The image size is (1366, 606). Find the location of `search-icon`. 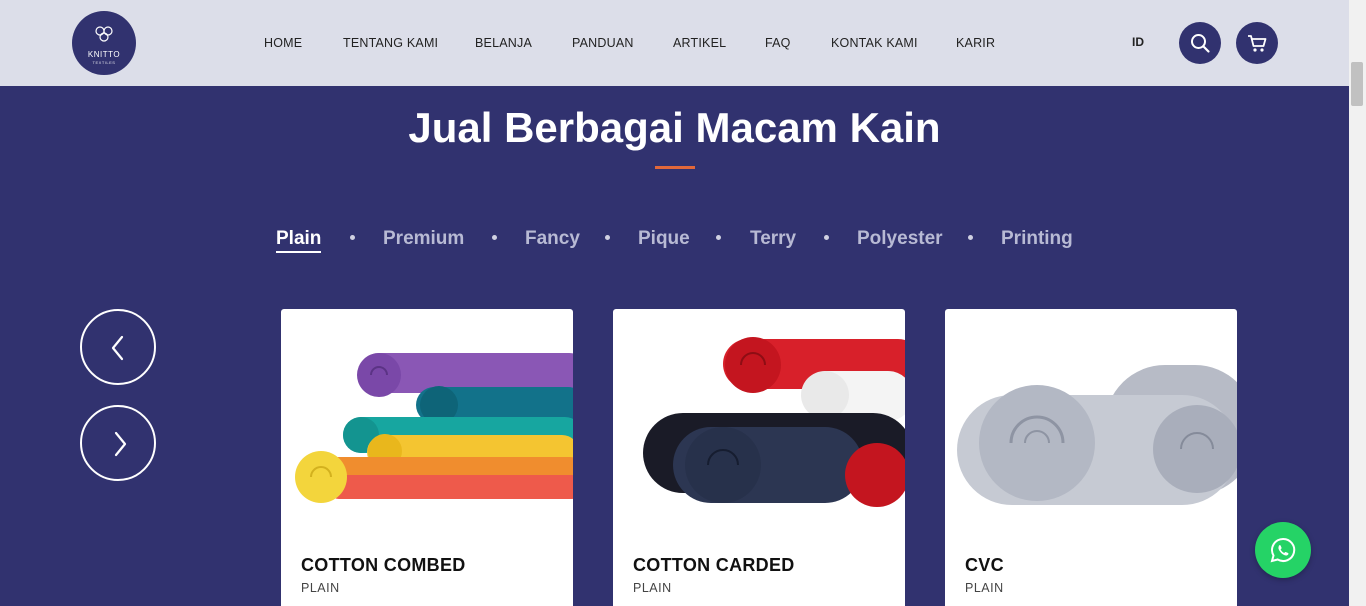

search-icon is located at coordinates (1200, 43).